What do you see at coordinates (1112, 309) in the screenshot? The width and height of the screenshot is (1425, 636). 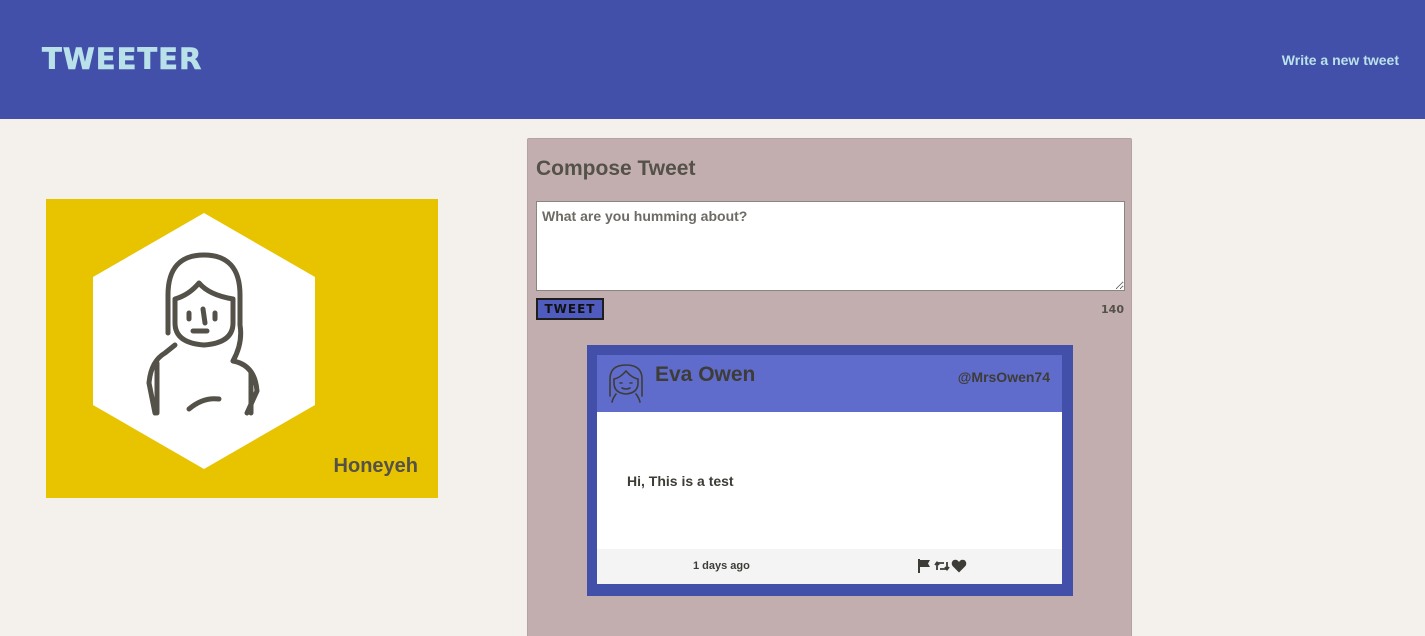 I see `character-counter: 140` at bounding box center [1112, 309].